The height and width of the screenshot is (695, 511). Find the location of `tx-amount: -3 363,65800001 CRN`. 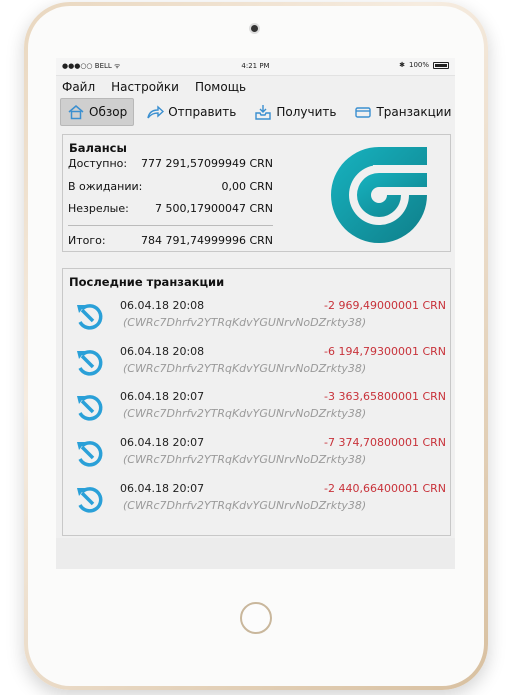

tx-amount: -3 363,65800001 CRN is located at coordinates (385, 396).